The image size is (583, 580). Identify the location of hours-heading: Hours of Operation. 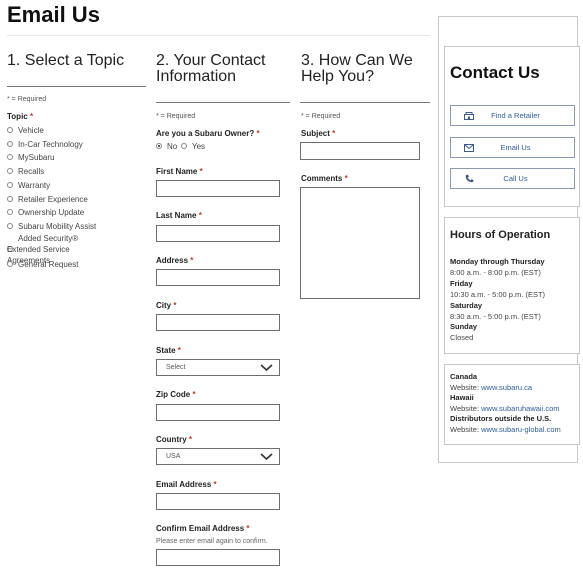
(500, 235).